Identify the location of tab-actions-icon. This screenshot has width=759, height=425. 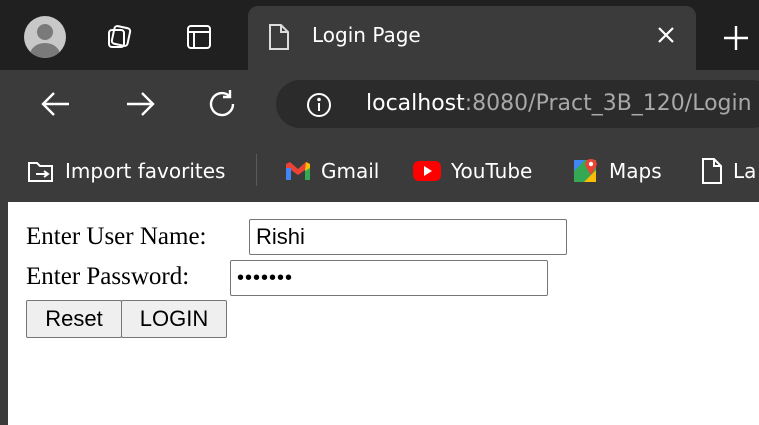
(199, 37).